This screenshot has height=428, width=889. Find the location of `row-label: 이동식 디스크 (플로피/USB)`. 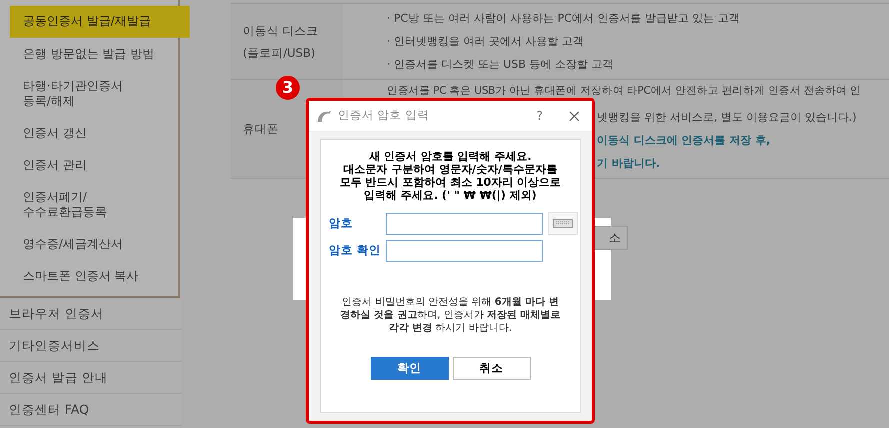

row-label: 이동식 디스크 (플로피/USB) is located at coordinates (281, 42).